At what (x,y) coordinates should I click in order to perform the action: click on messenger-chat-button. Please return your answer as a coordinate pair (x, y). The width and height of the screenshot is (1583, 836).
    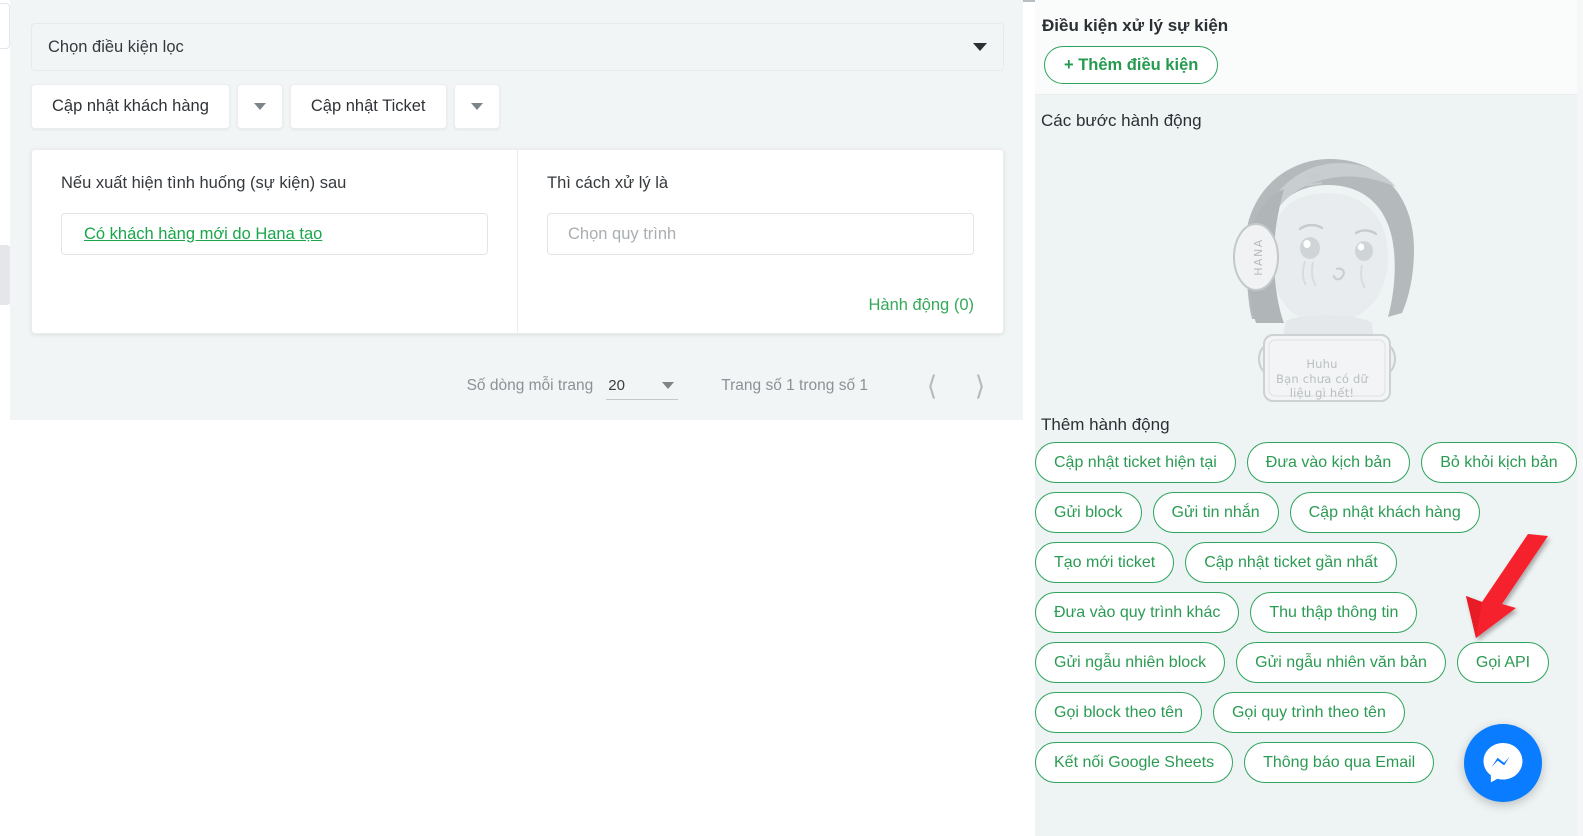
    Looking at the image, I should click on (1503, 763).